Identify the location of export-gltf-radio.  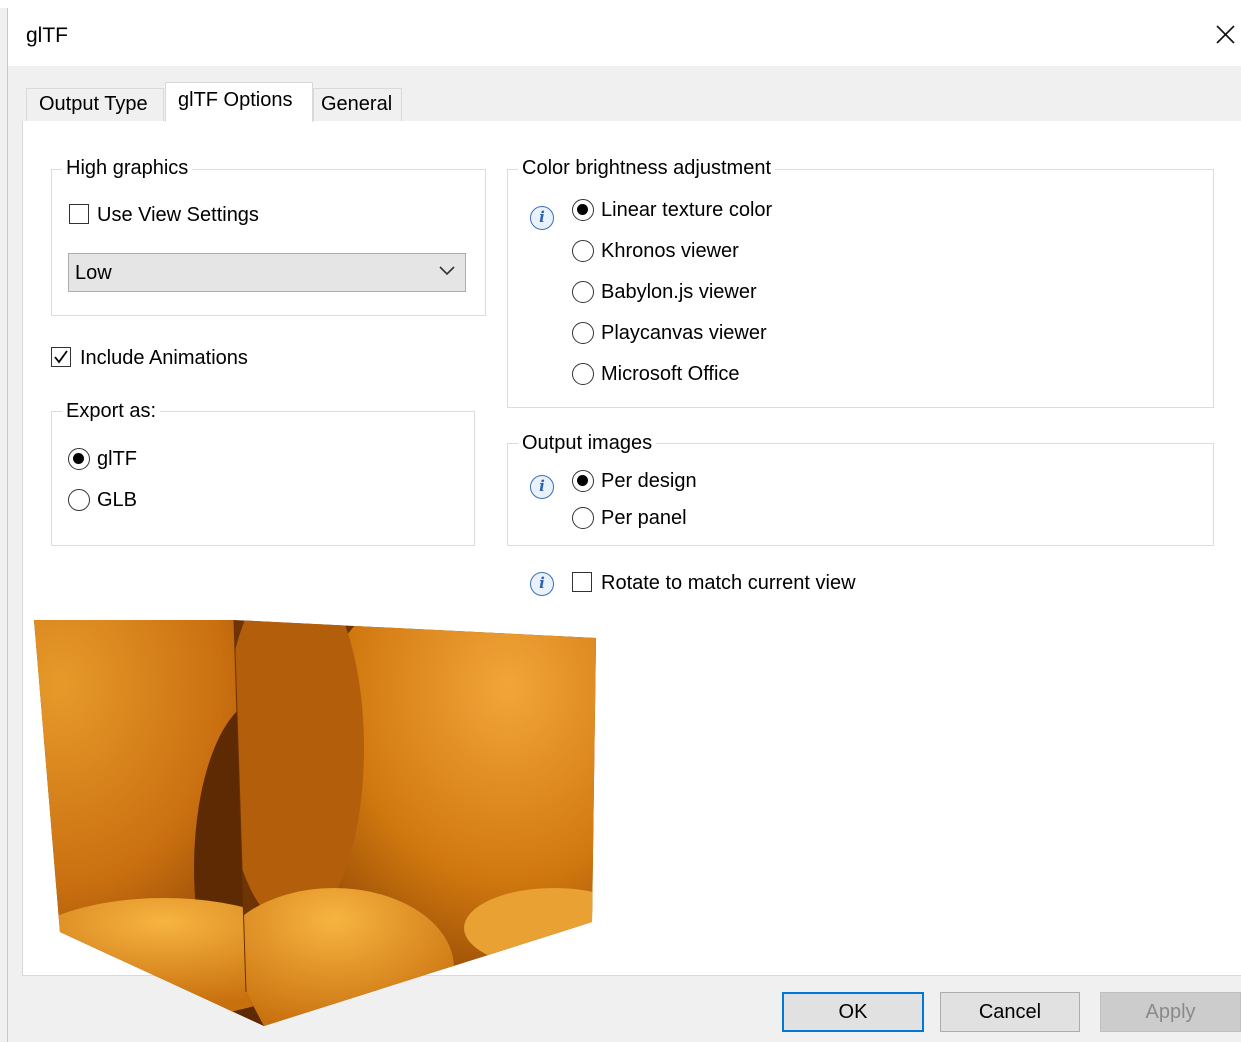
(79, 459).